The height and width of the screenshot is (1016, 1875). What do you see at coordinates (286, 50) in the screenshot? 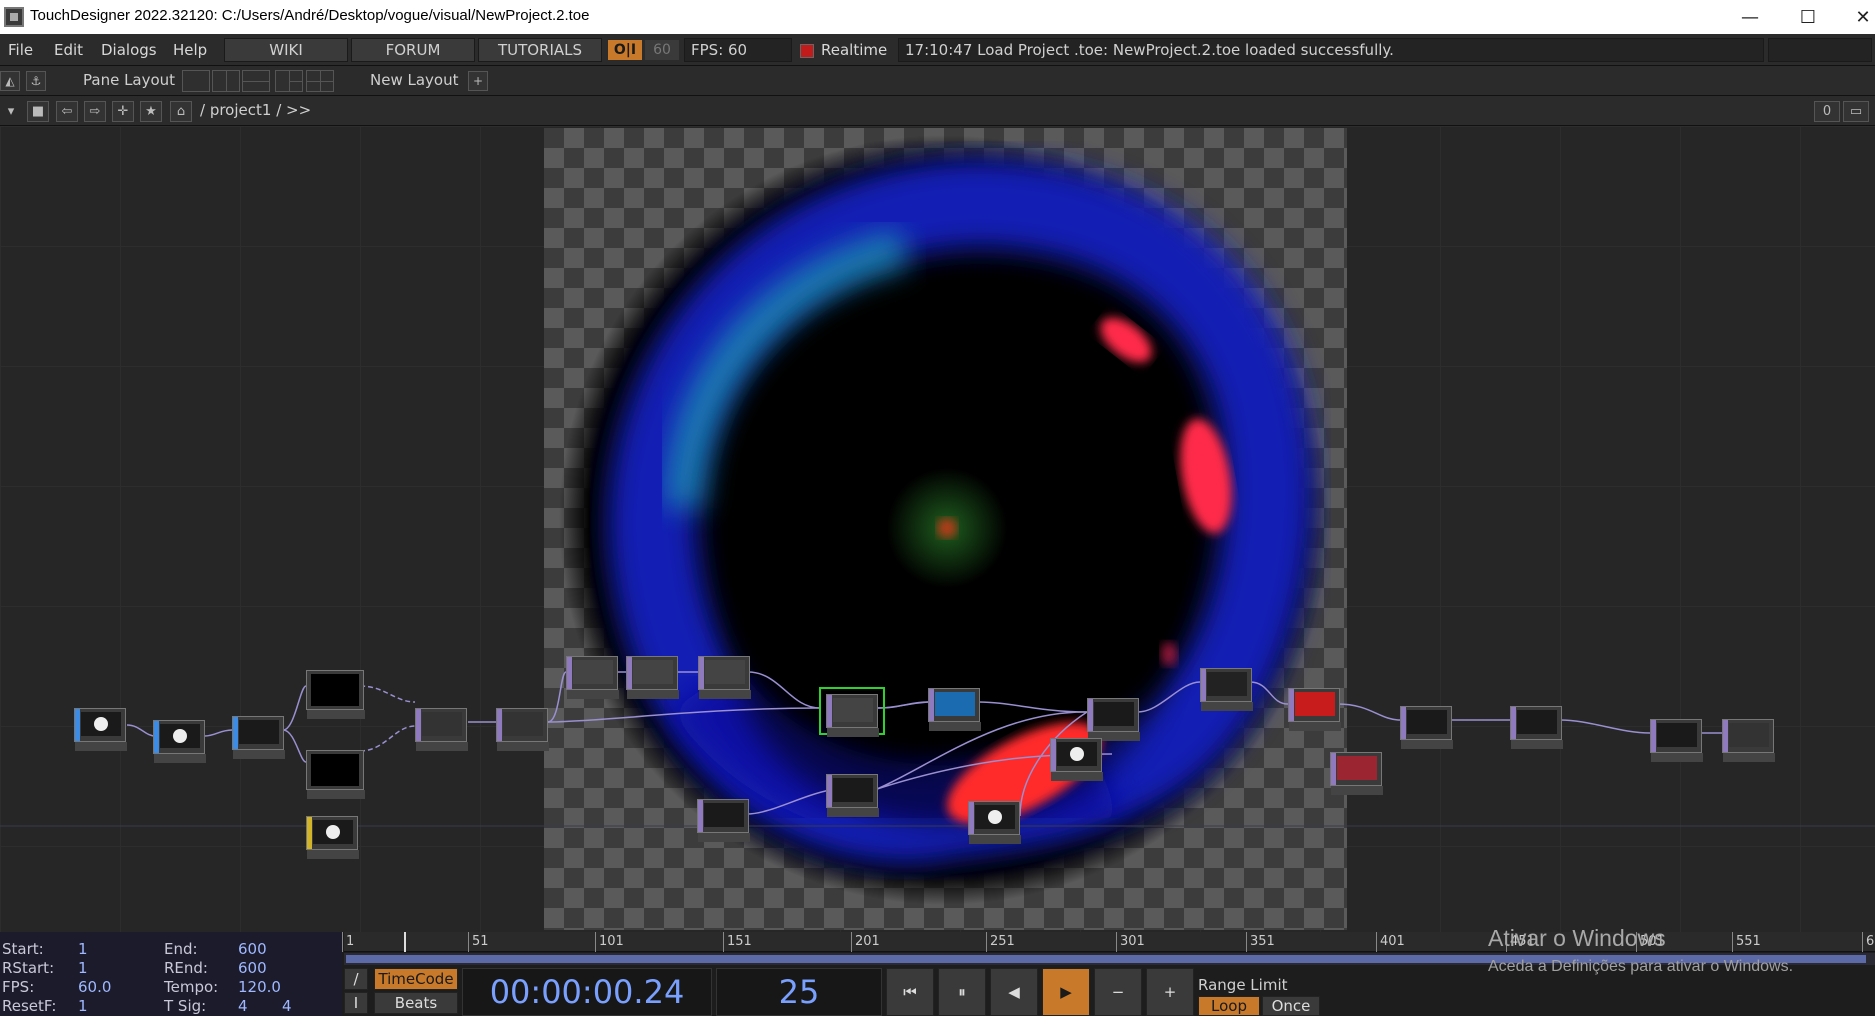
I see `wiki-button: WIKI` at bounding box center [286, 50].